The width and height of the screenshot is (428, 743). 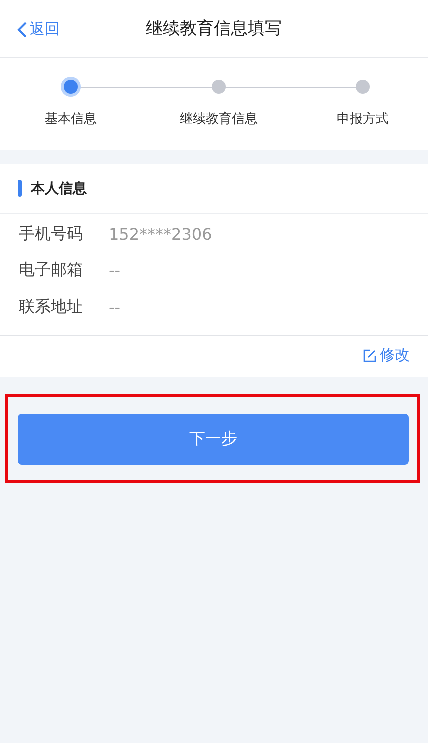 What do you see at coordinates (363, 119) in the screenshot?
I see `step-label: 申报方式` at bounding box center [363, 119].